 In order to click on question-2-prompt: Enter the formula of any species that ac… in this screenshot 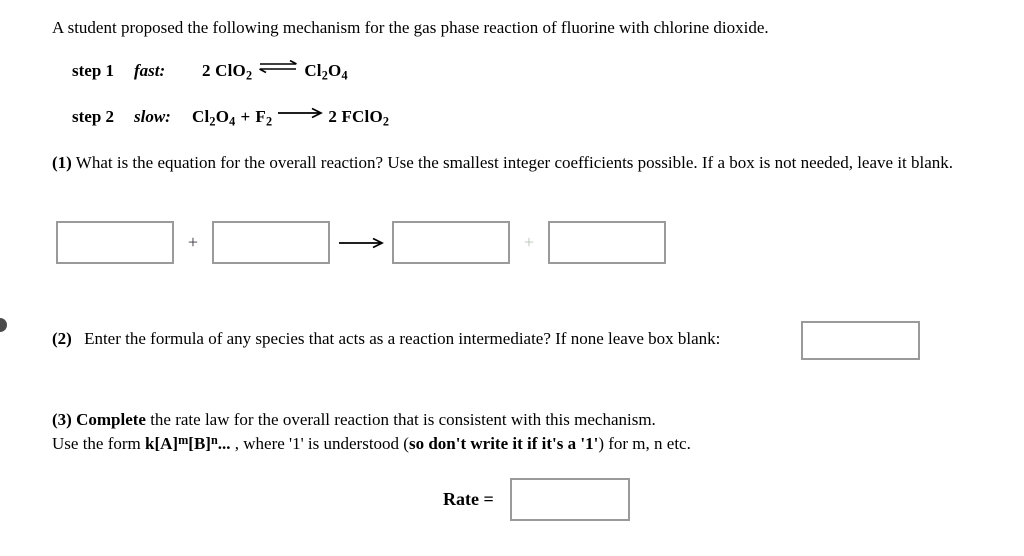, I will do `click(402, 338)`.